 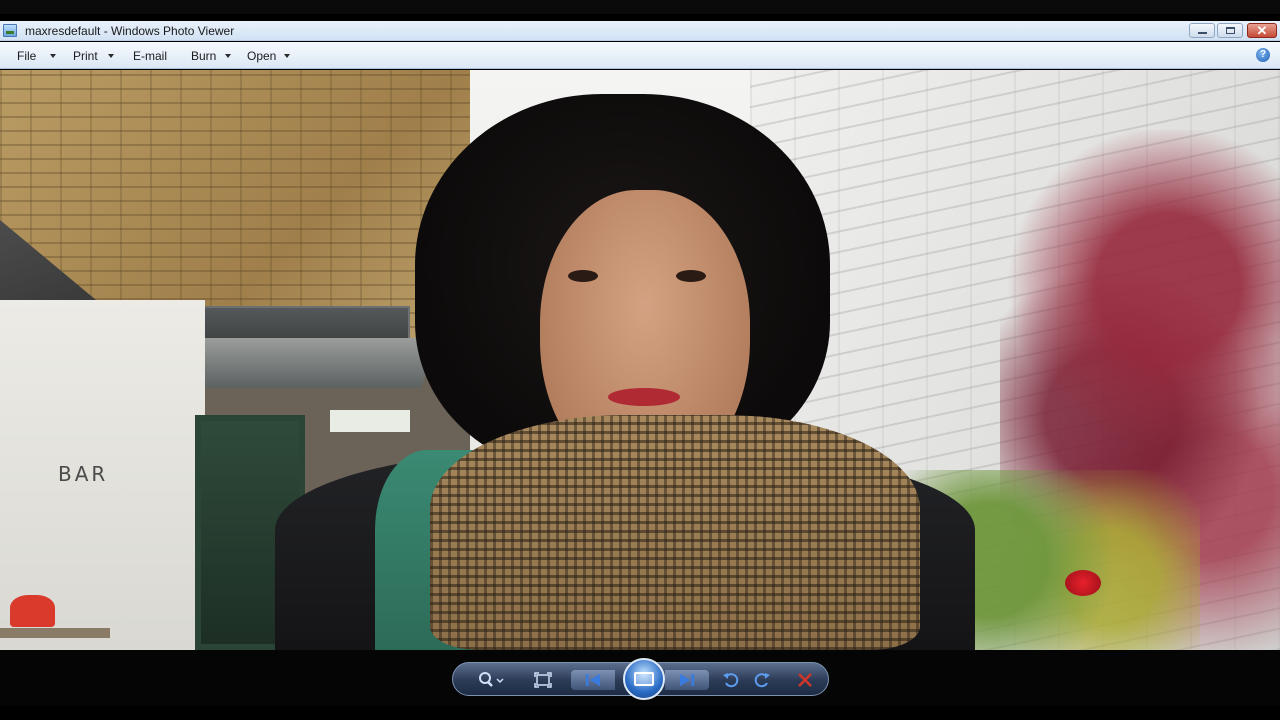 What do you see at coordinates (26, 56) in the screenshot?
I see `menu-file: File` at bounding box center [26, 56].